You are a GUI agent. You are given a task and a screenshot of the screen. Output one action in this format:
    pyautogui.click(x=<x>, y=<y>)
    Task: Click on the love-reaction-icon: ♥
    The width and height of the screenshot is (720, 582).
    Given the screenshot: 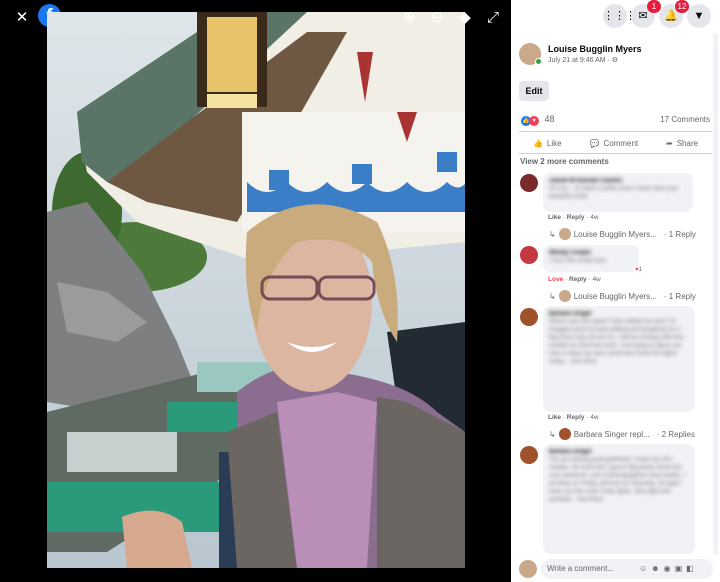 What is the action you would take?
    pyautogui.click(x=534, y=121)
    